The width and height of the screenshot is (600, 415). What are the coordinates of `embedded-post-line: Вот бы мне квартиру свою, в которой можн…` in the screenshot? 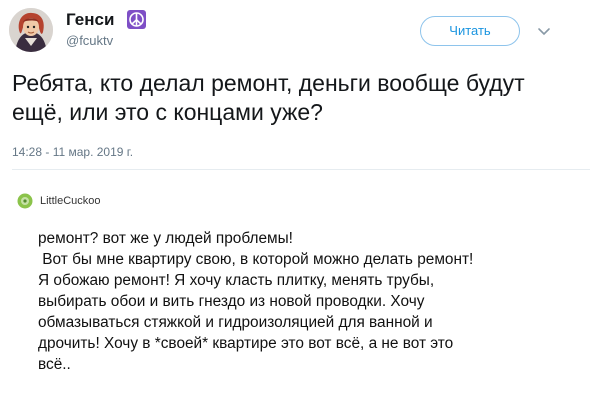 It's located at (256, 259).